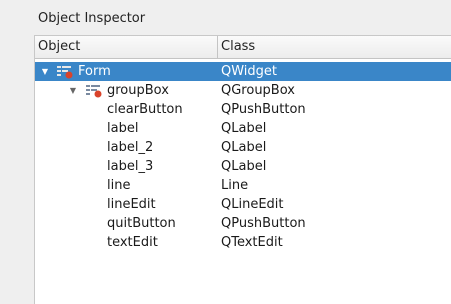 The image size is (451, 304). What do you see at coordinates (126, 47) in the screenshot?
I see `column-header-object: Object` at bounding box center [126, 47].